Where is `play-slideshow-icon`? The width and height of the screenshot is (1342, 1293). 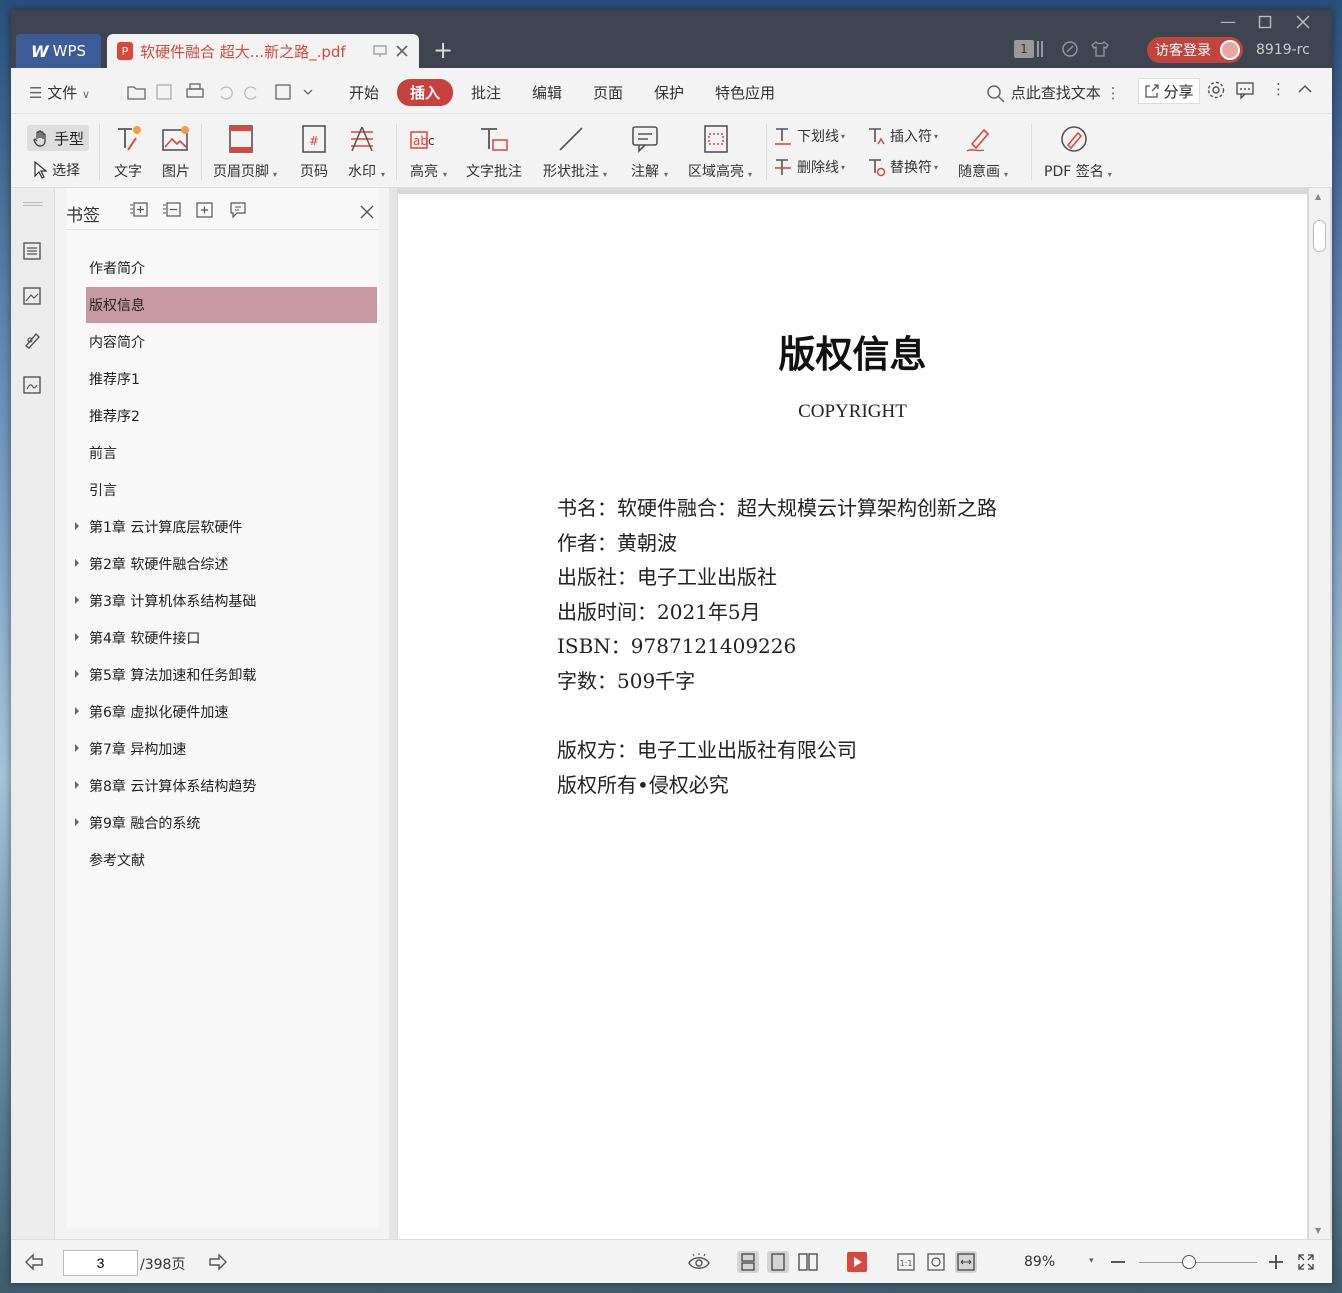
play-slideshow-icon is located at coordinates (857, 1262).